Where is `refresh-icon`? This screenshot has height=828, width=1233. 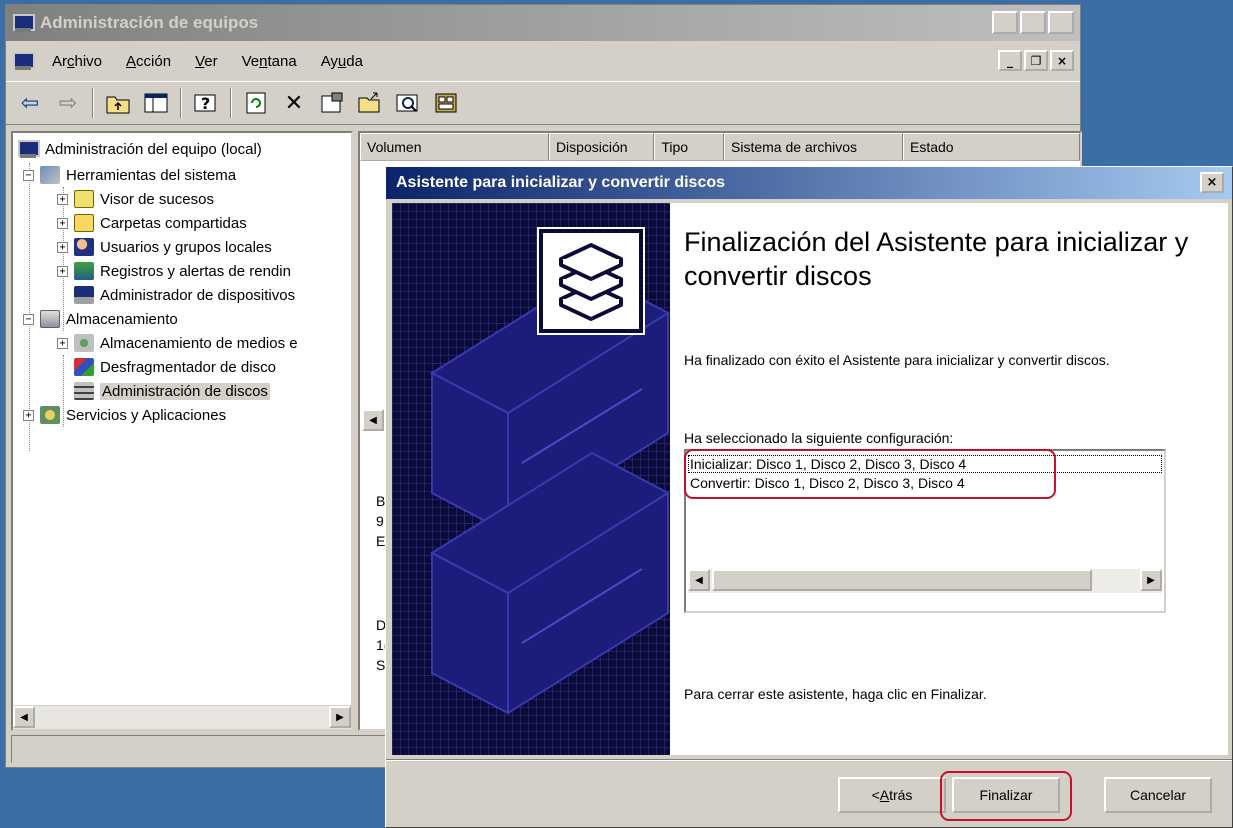 refresh-icon is located at coordinates (256, 103).